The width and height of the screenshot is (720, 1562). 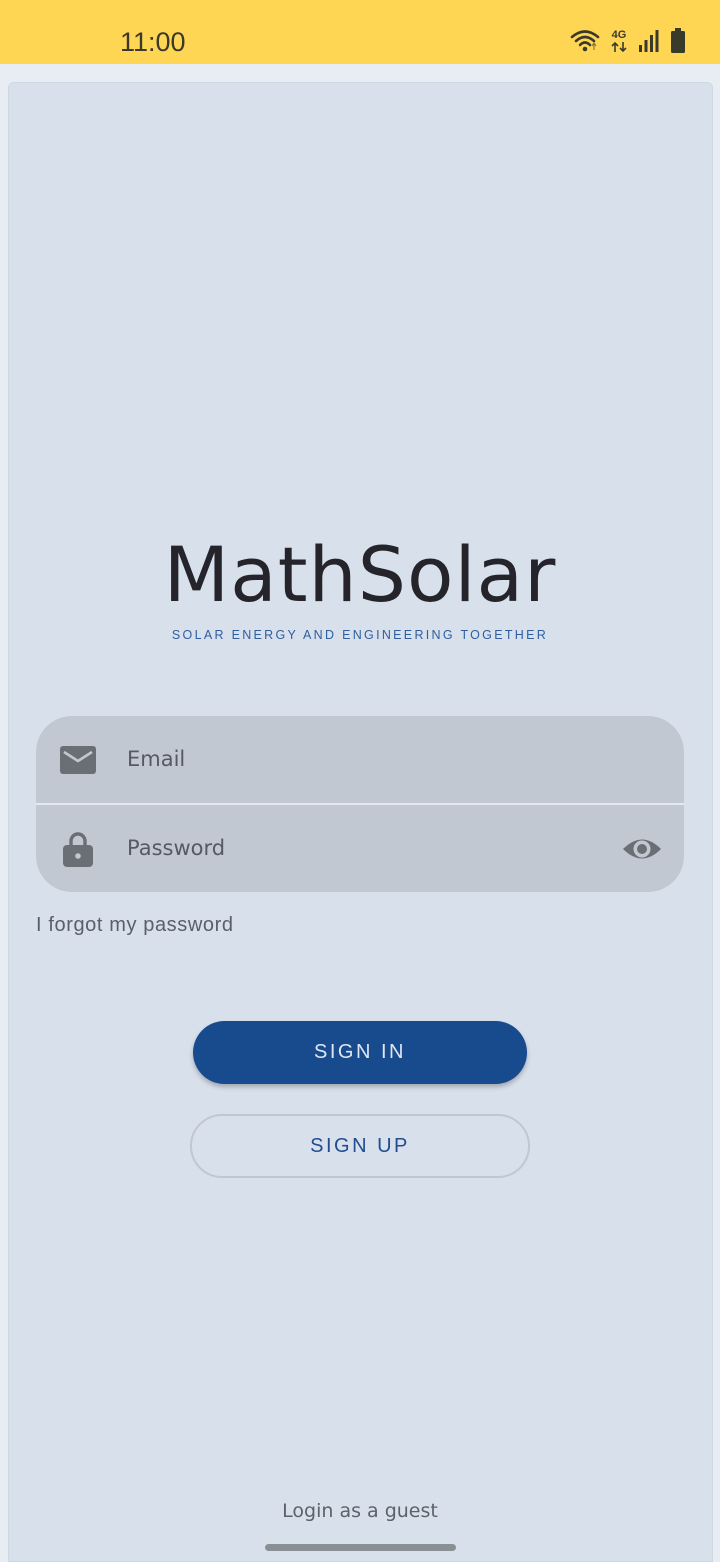 What do you see at coordinates (360, 1511) in the screenshot?
I see `guest-login-link: Login as a guest` at bounding box center [360, 1511].